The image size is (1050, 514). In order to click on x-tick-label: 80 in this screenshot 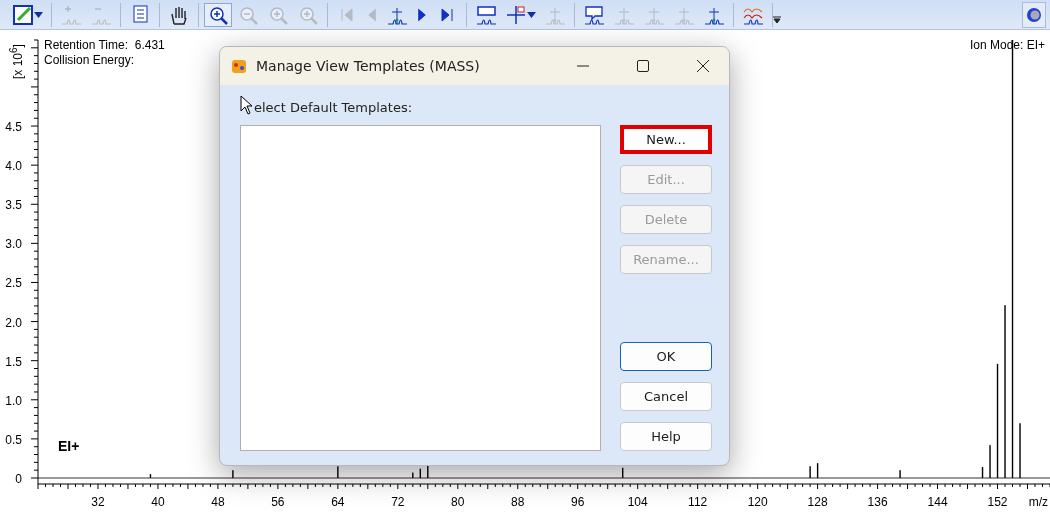, I will do `click(458, 502)`.